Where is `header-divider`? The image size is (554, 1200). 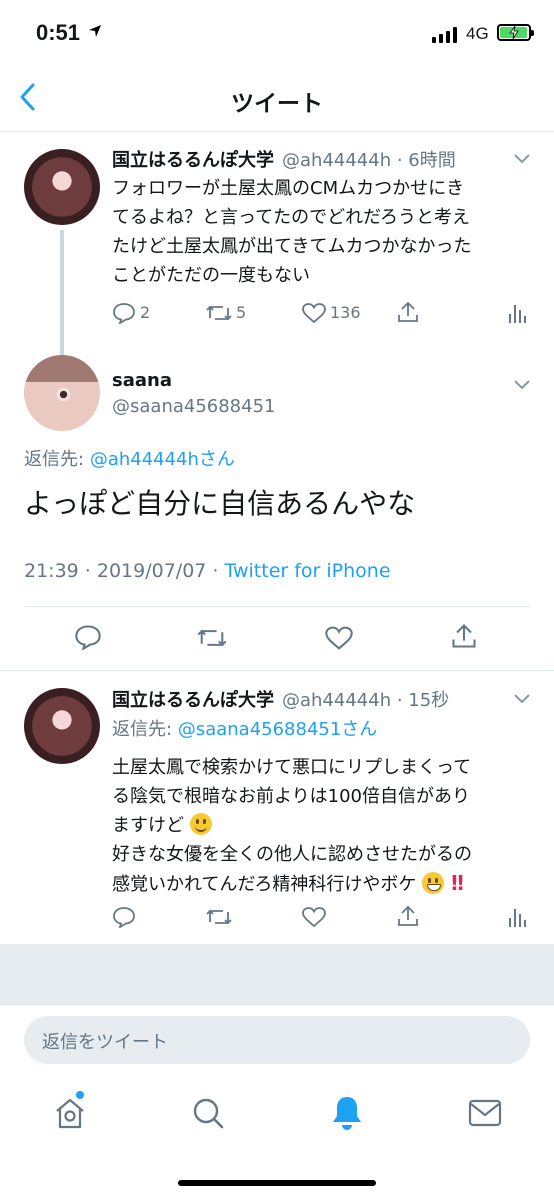 header-divider is located at coordinates (277, 131).